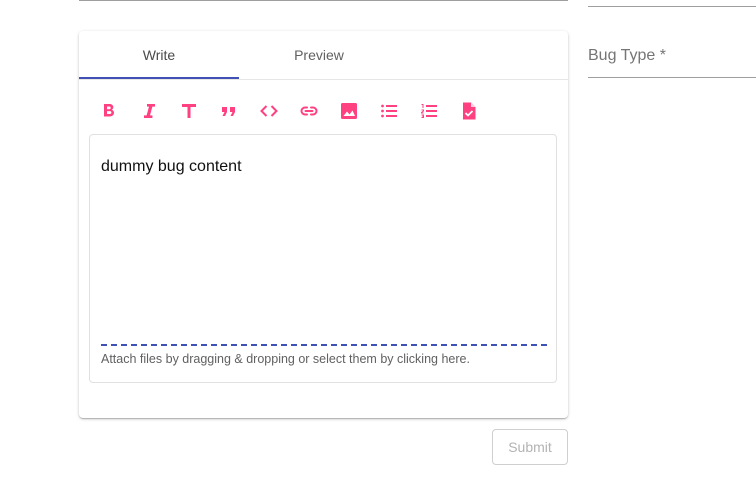  What do you see at coordinates (159, 55) in the screenshot?
I see `tab-write: Write` at bounding box center [159, 55].